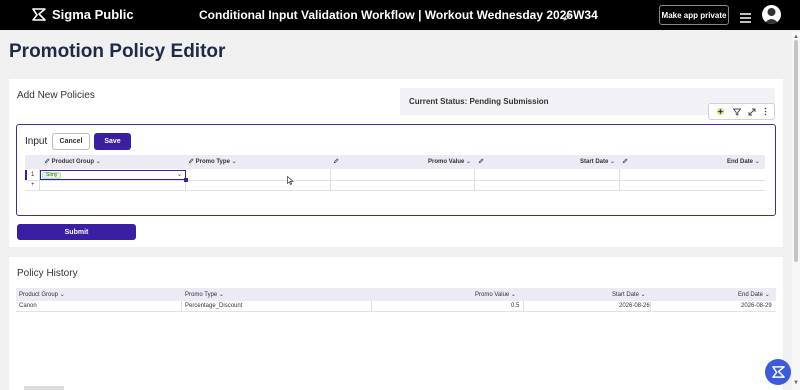 This screenshot has height=390, width=800. What do you see at coordinates (56, 95) in the screenshot?
I see `add-policies-title: Add New Policies` at bounding box center [56, 95].